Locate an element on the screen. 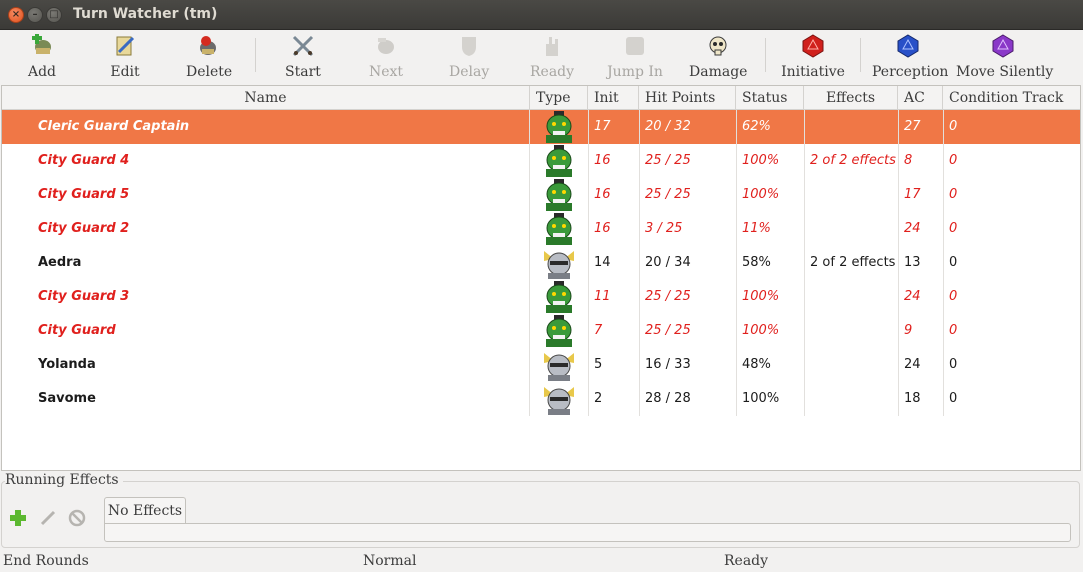 The width and height of the screenshot is (1083, 572). column-header-name: Name is located at coordinates (266, 98).